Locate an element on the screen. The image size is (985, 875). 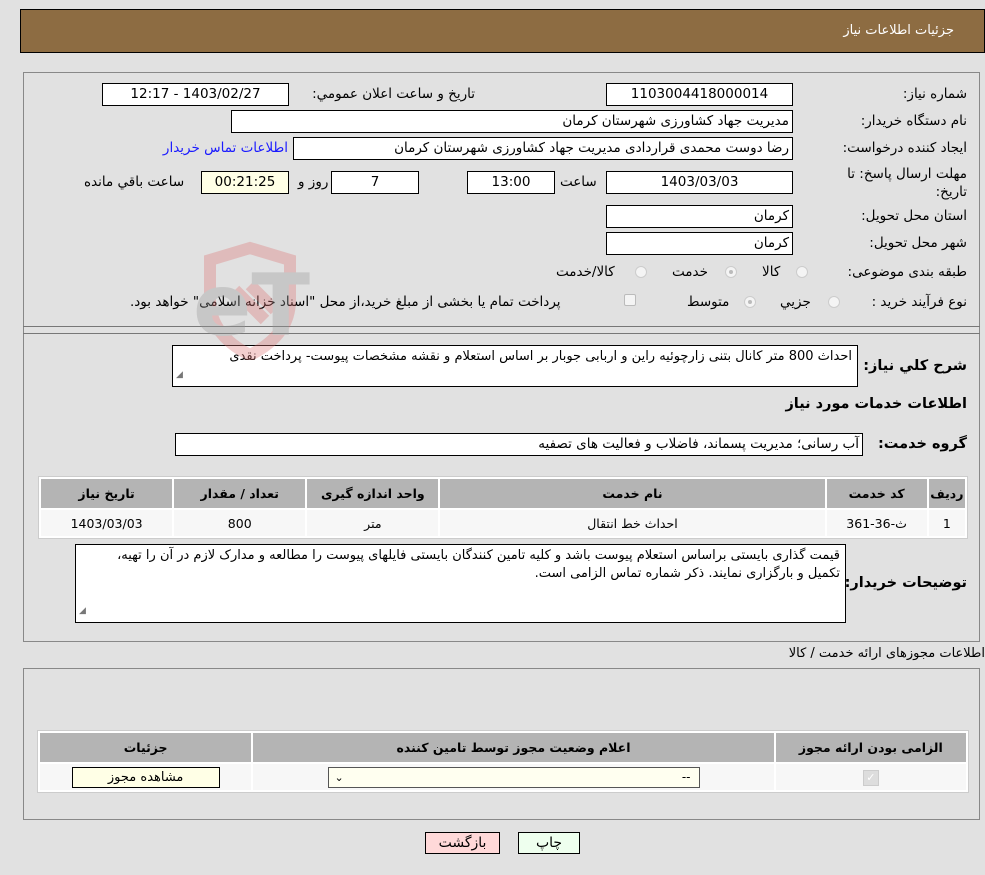
process-option-minor: جزيي is located at coordinates (795, 302).